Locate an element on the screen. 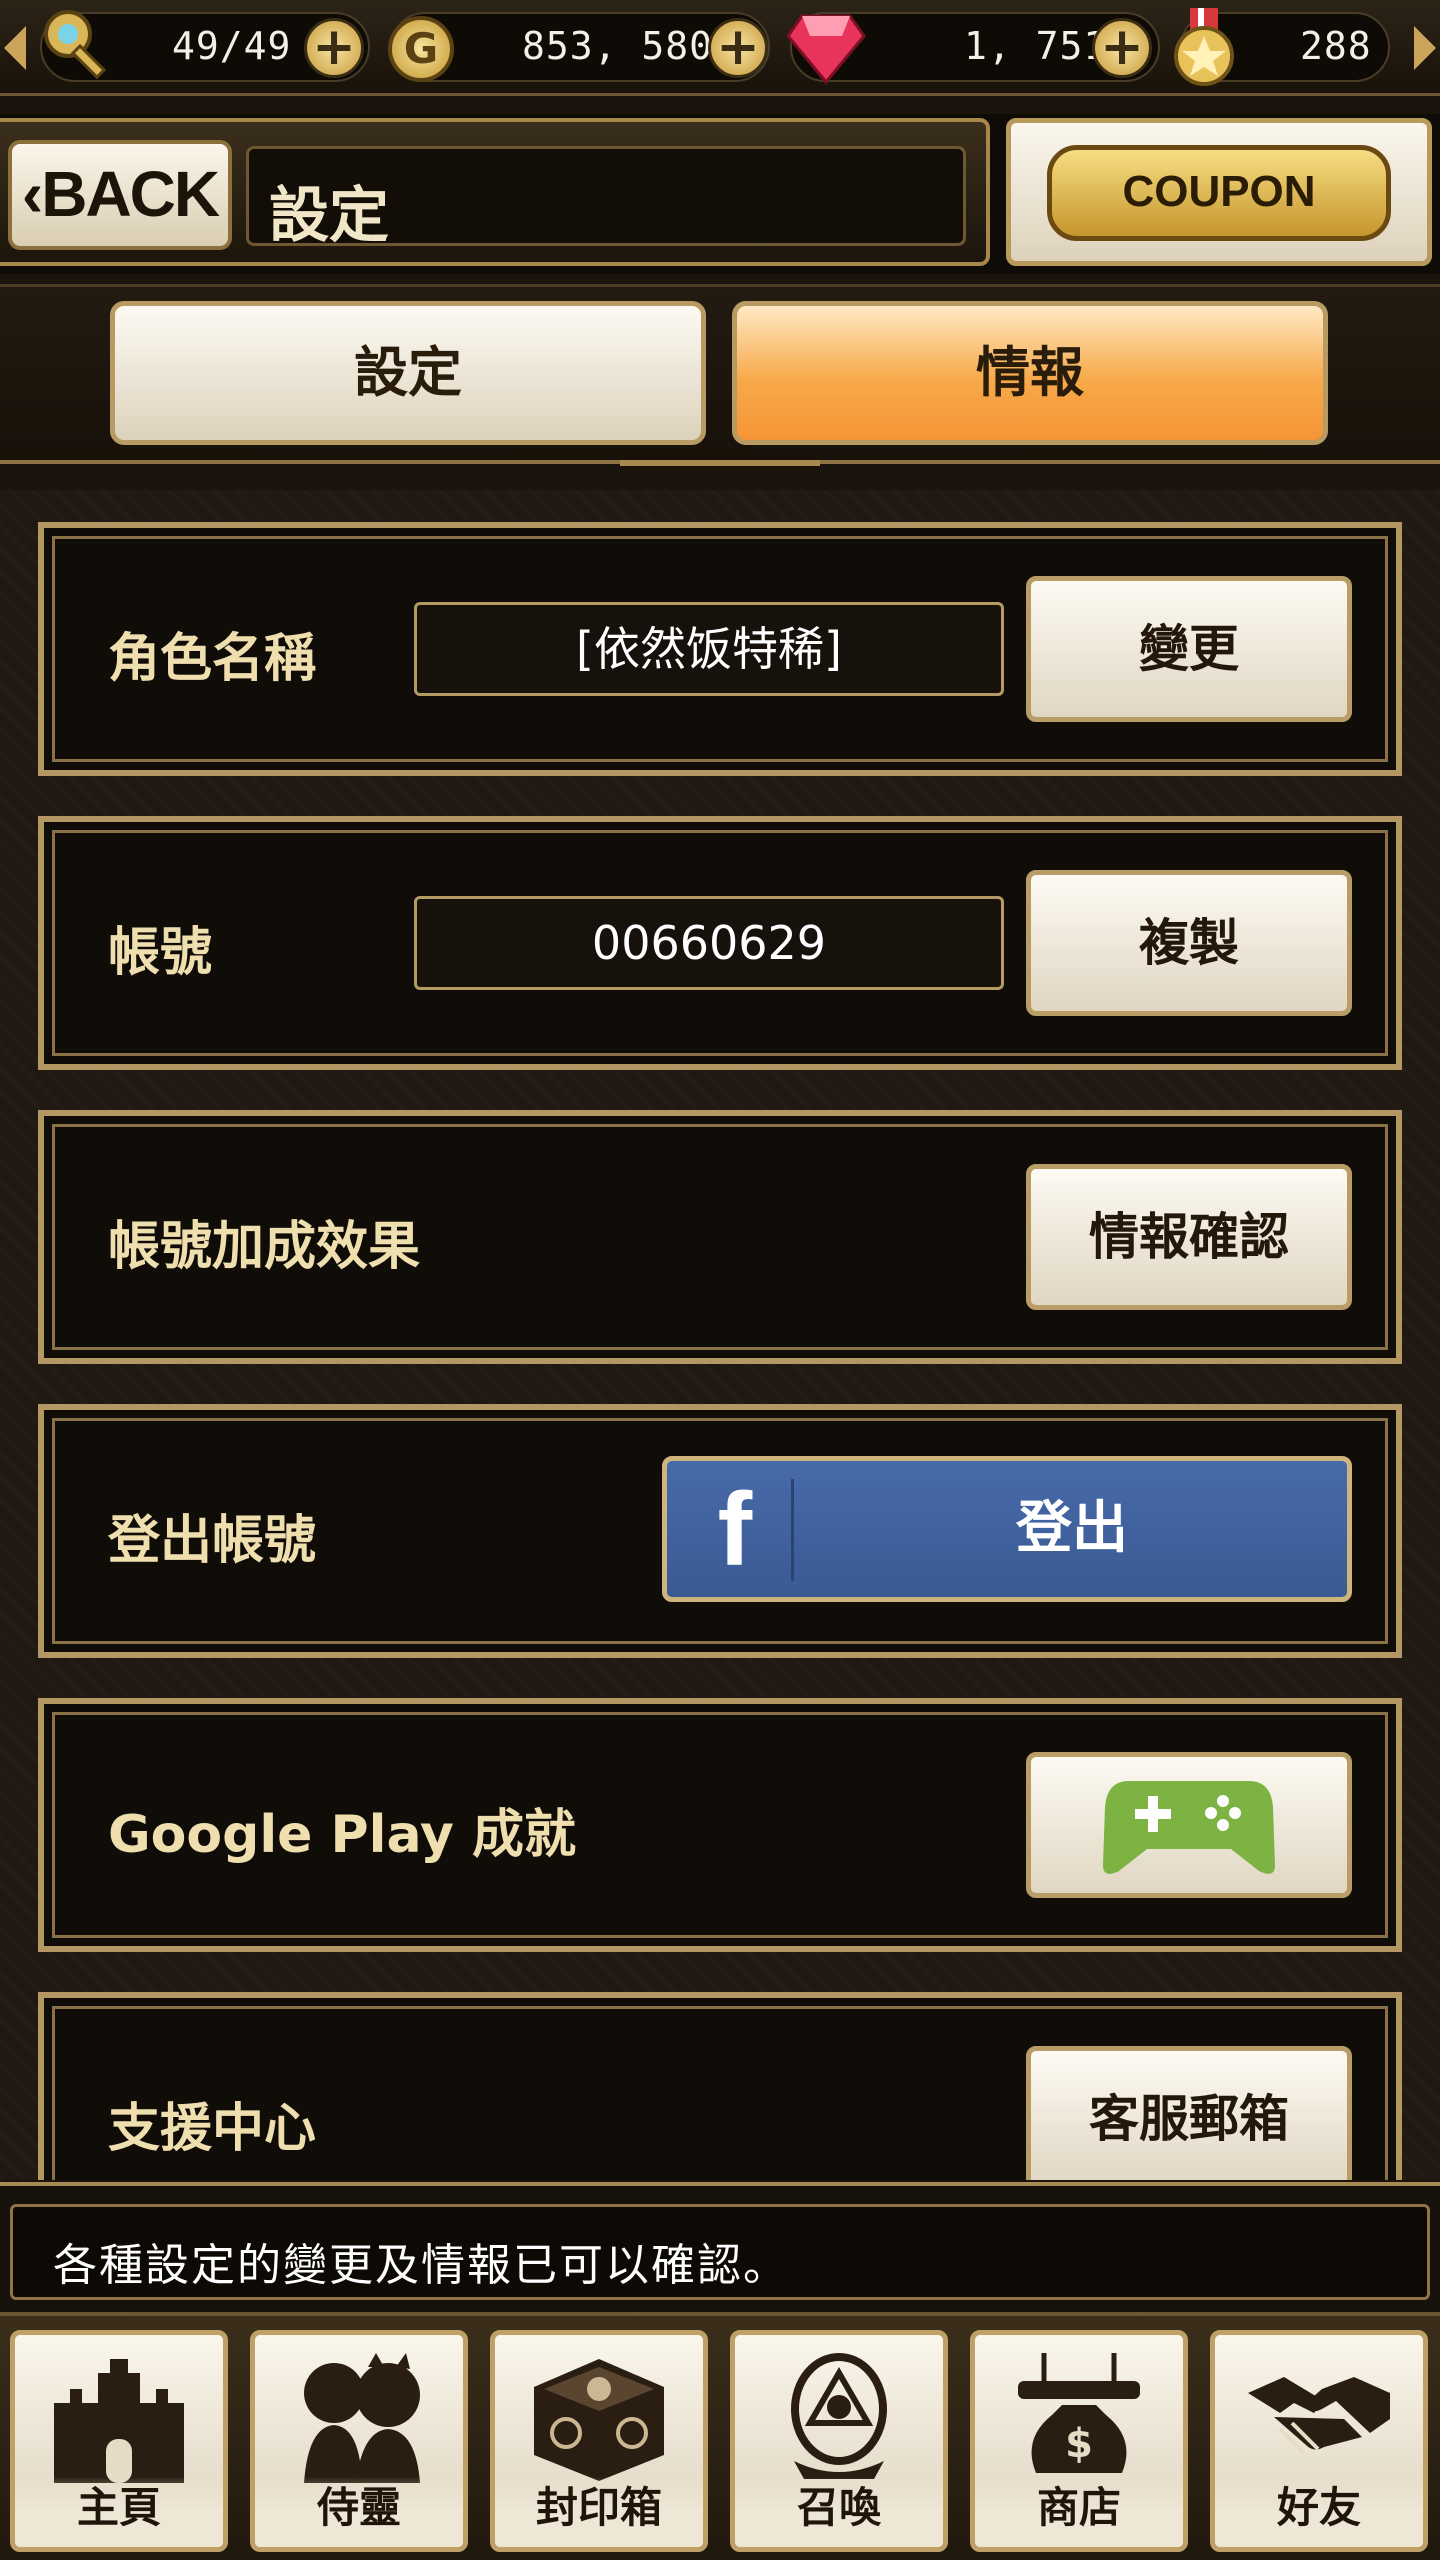 The width and height of the screenshot is (1440, 2560). seal-box-icon is located at coordinates (599, 2420).